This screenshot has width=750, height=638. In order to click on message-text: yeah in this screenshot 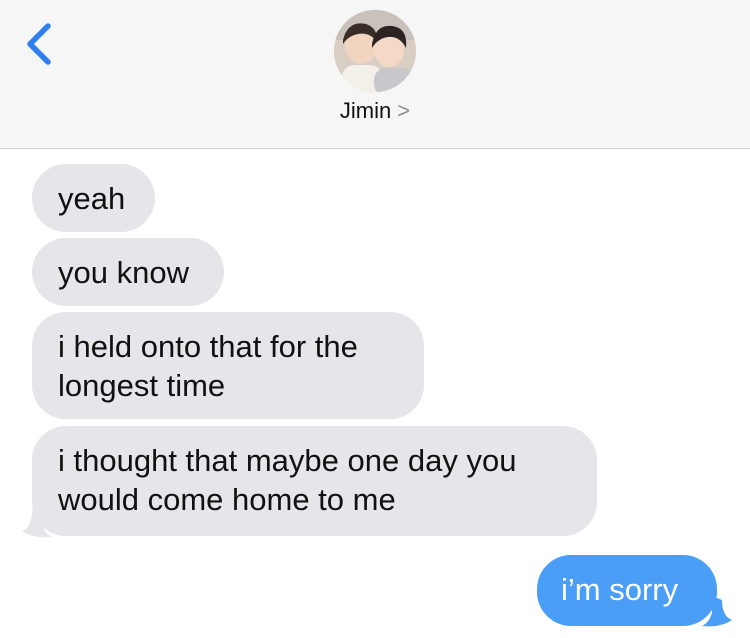, I will do `click(92, 198)`.